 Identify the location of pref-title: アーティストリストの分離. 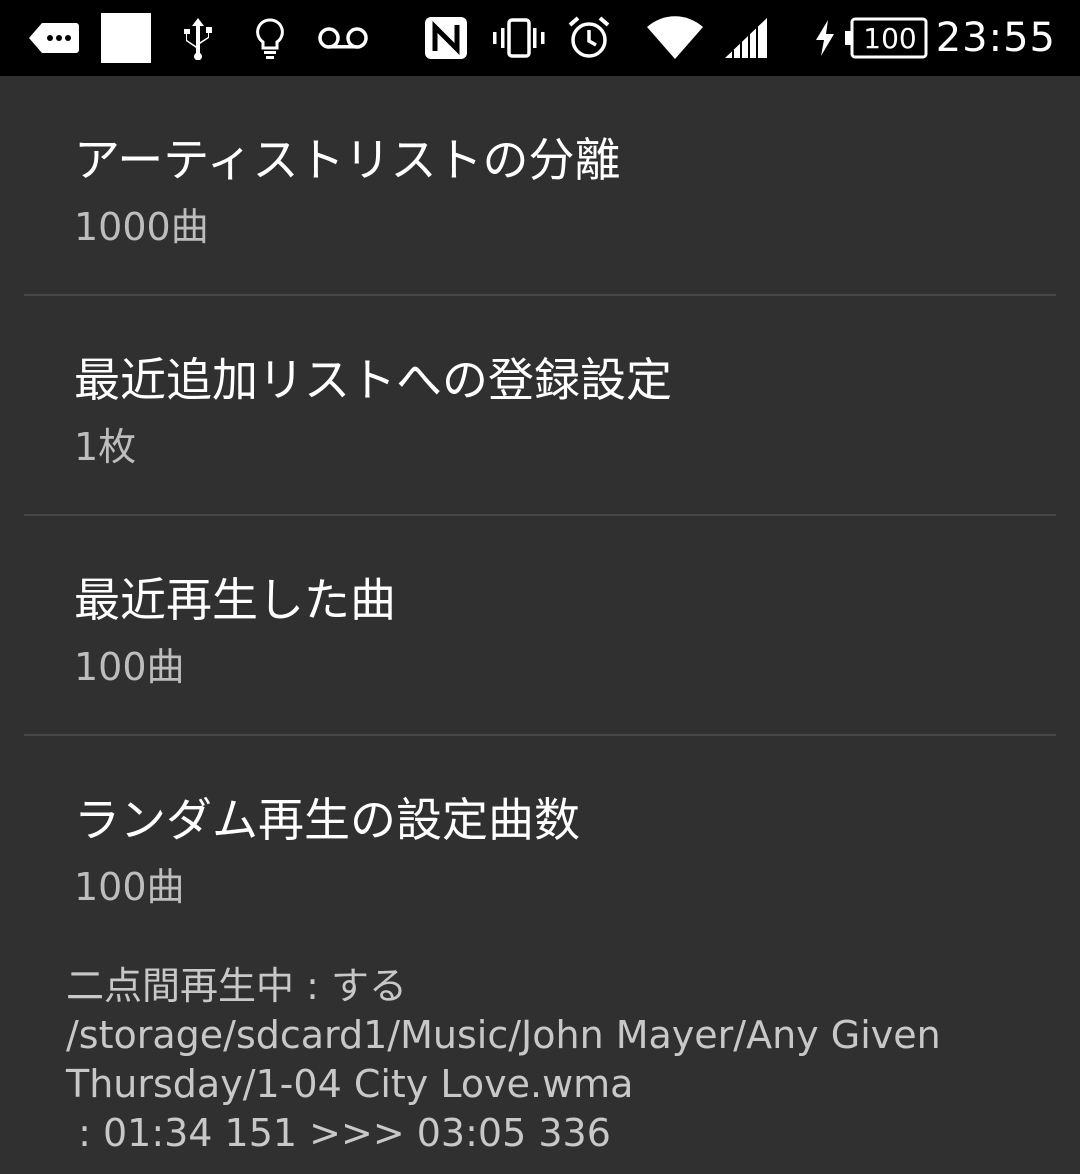
(347, 160).